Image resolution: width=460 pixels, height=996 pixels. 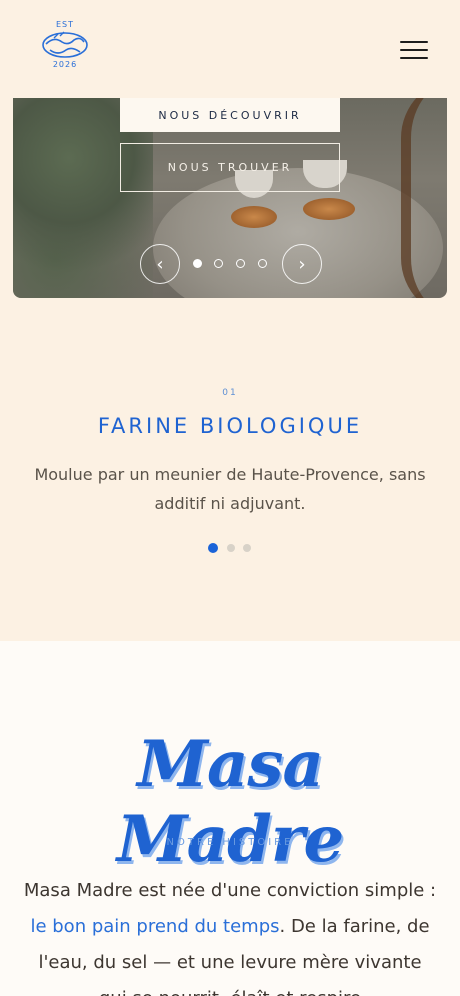 I want to click on hamburger-menu-icon, so click(x=414, y=50).